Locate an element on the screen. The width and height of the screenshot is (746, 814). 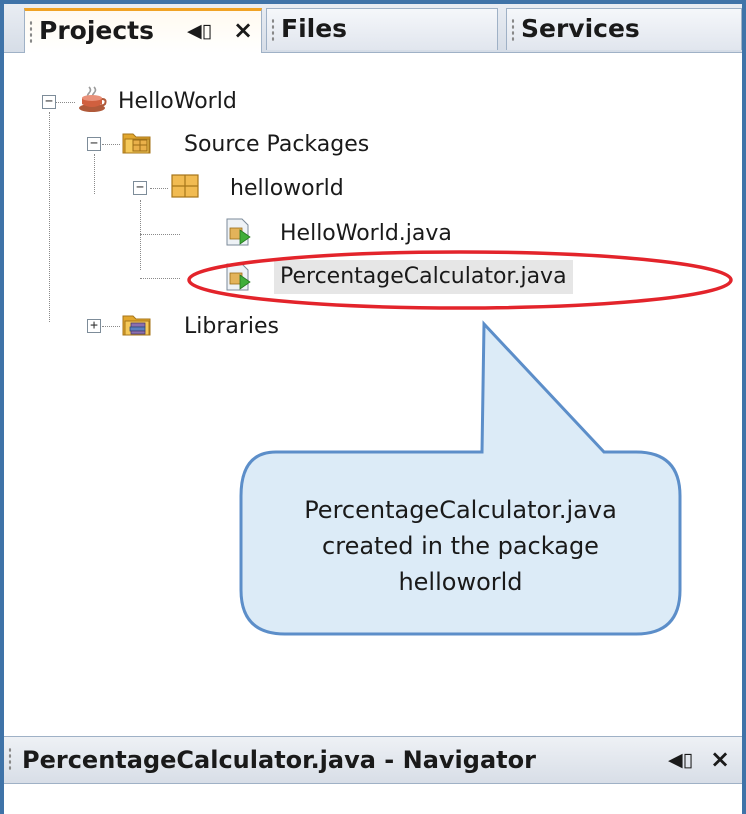
minimize-icon: ◀▯ is located at coordinates (680, 760).